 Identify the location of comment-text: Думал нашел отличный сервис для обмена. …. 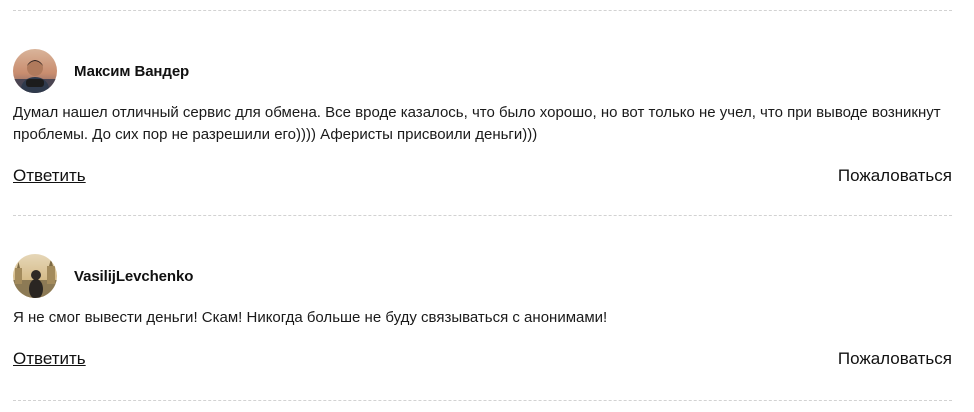
(477, 123).